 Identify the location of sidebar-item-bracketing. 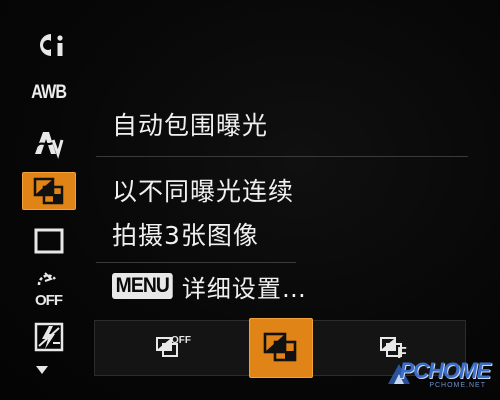
(49, 191).